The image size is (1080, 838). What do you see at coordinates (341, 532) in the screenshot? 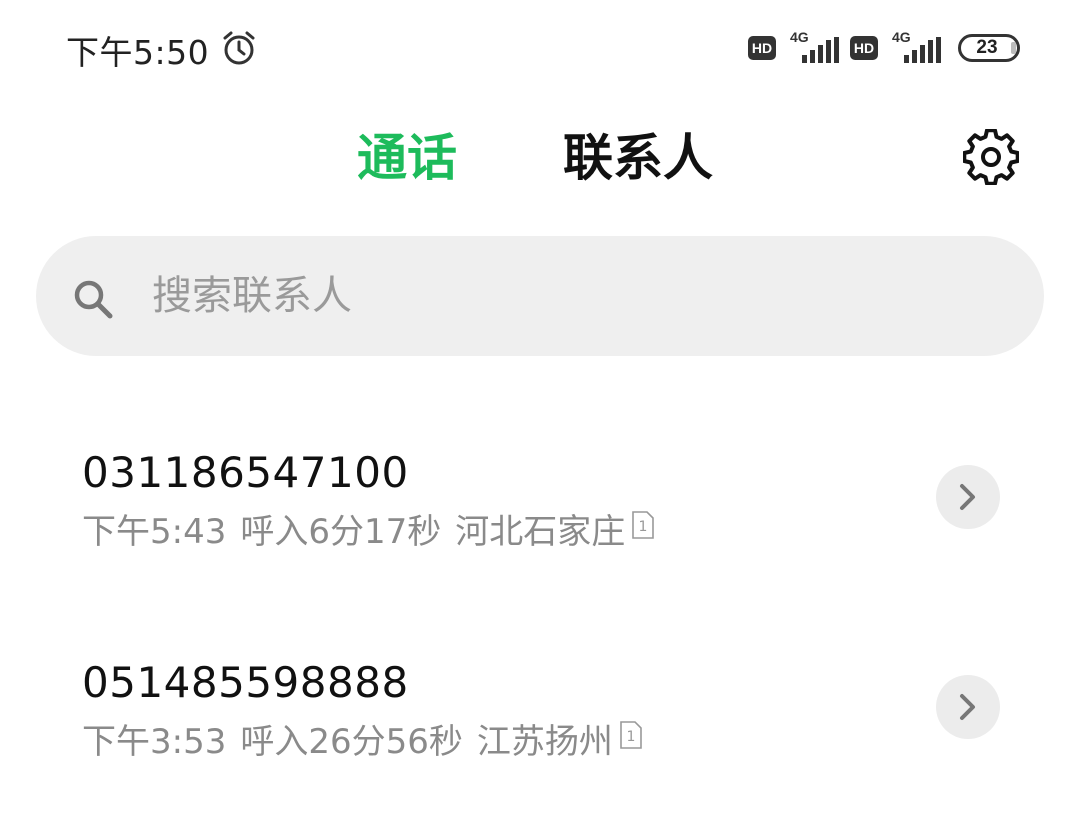
I see `call-type-duration: 呼入6分17秒` at bounding box center [341, 532].